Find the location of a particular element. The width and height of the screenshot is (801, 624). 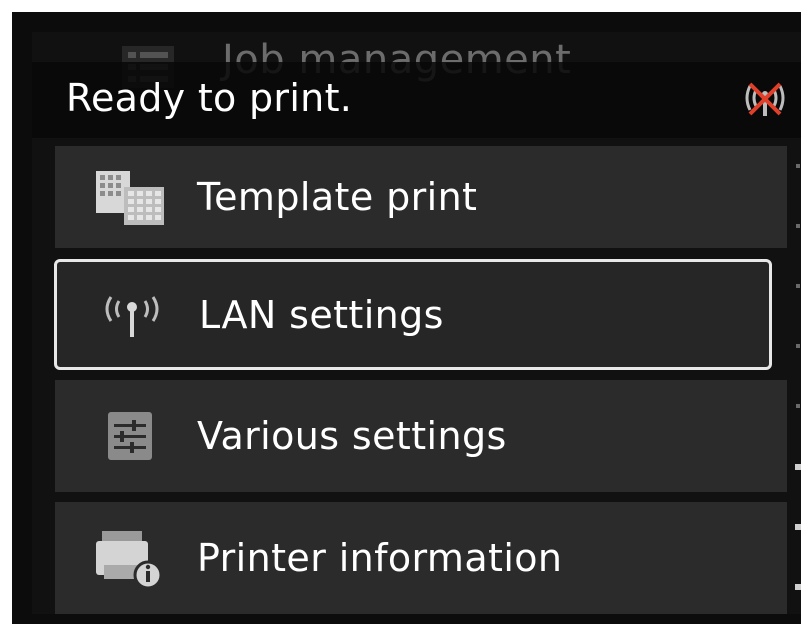

menu-item-label: Printer information is located at coordinates (380, 558).